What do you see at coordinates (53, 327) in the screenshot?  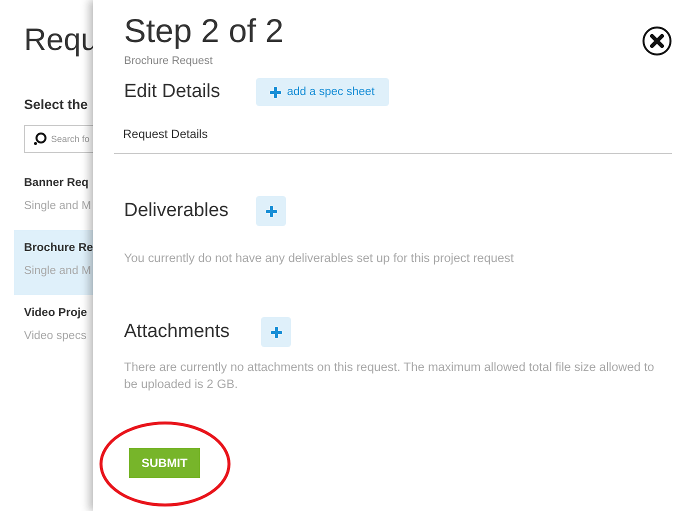 I see `request-type-item: Video Proje Video specs` at bounding box center [53, 327].